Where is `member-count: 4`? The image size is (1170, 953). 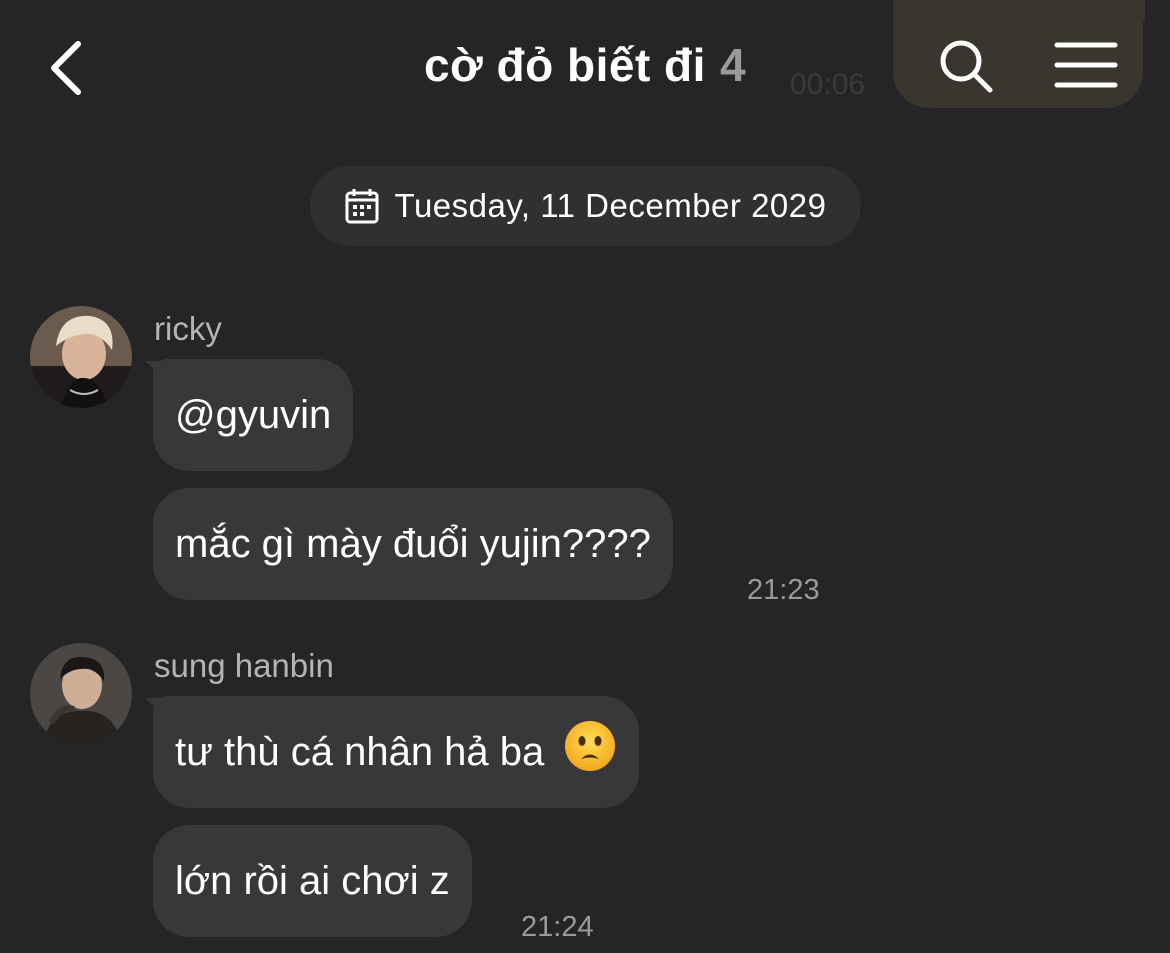 member-count: 4 is located at coordinates (733, 65).